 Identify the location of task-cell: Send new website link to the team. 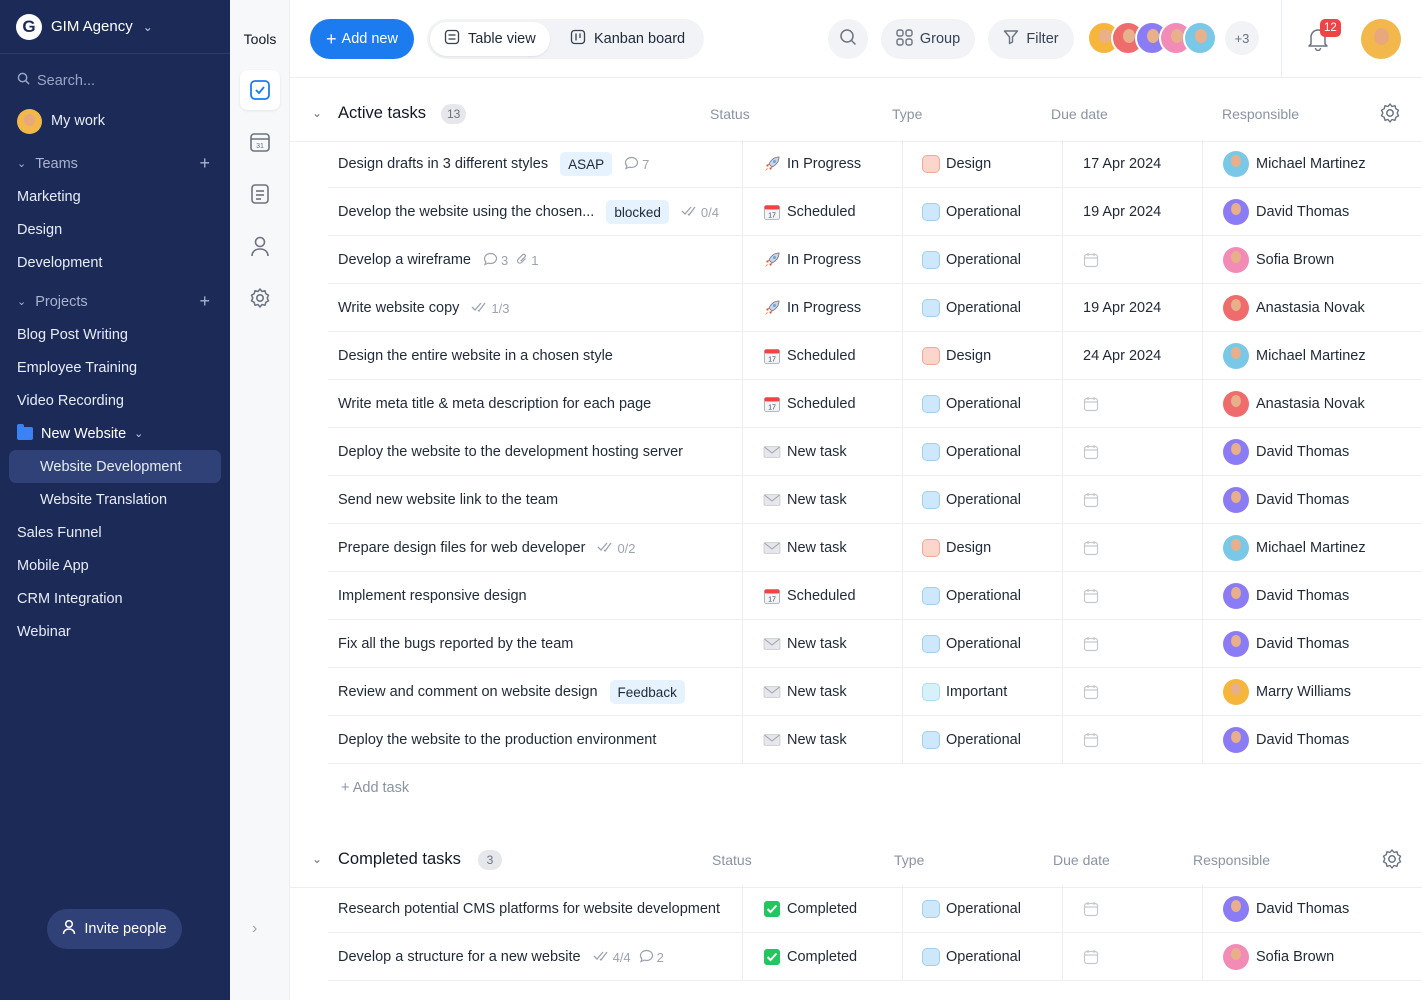
(540, 500).